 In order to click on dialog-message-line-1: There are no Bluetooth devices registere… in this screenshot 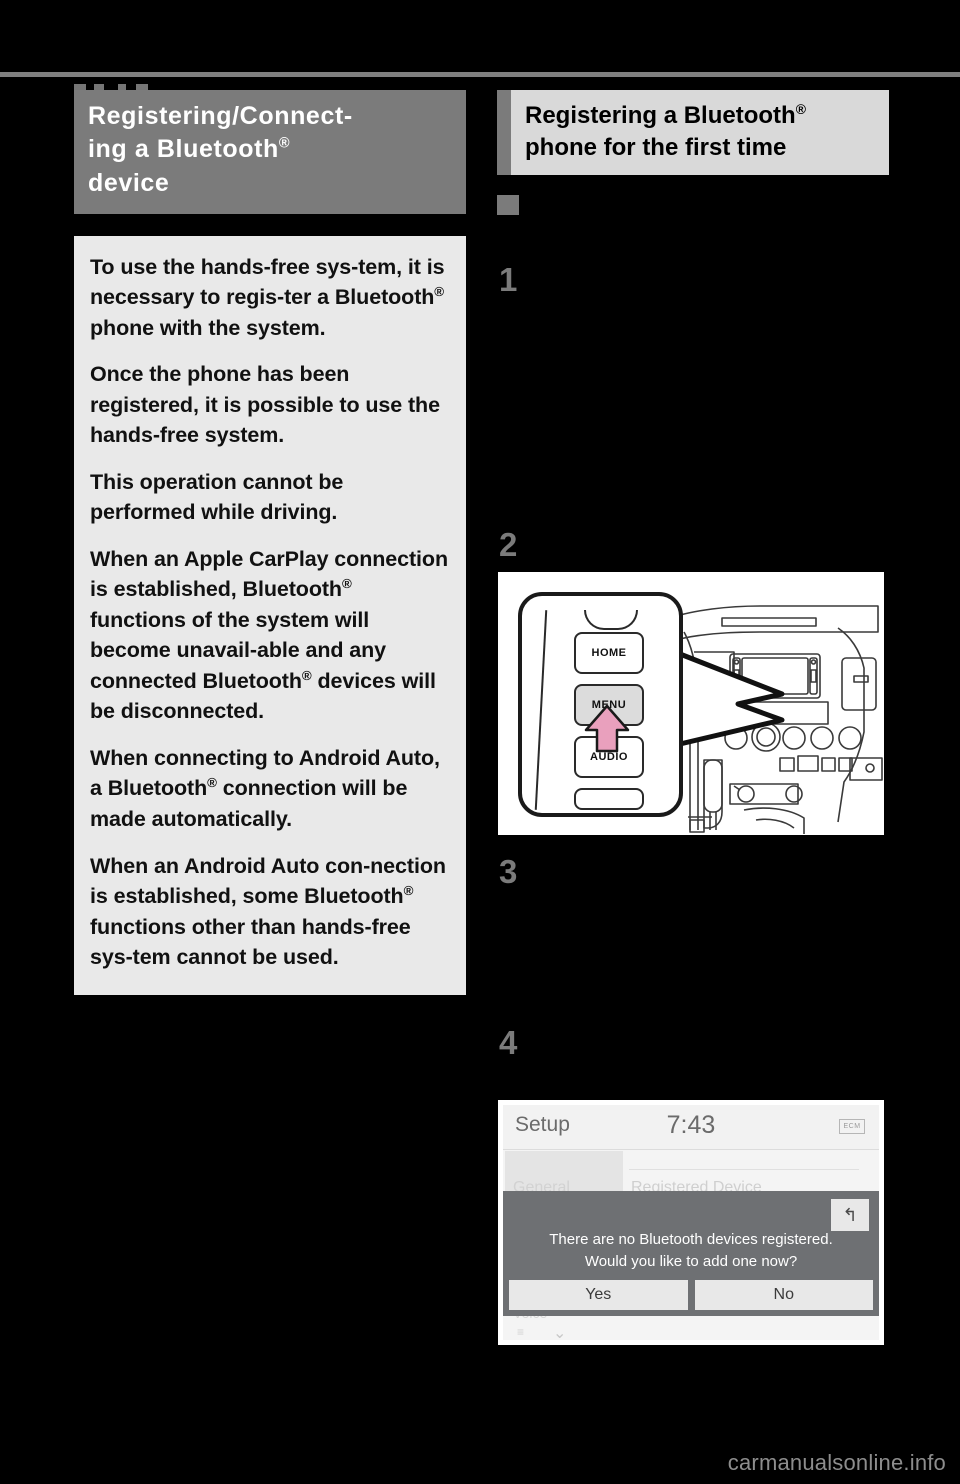, I will do `click(691, 1239)`.